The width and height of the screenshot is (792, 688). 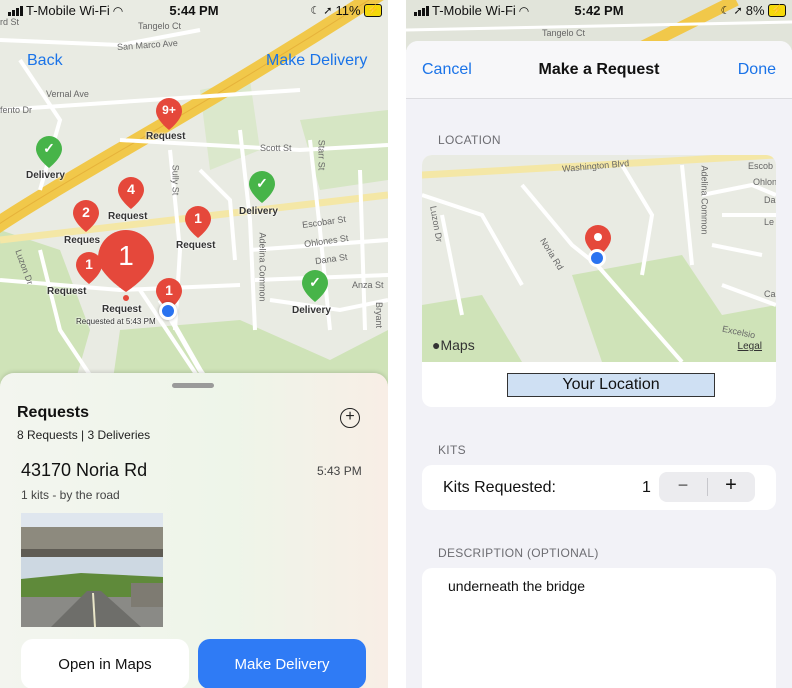 I want to click on sheet-title: Requests, so click(x=53, y=412).